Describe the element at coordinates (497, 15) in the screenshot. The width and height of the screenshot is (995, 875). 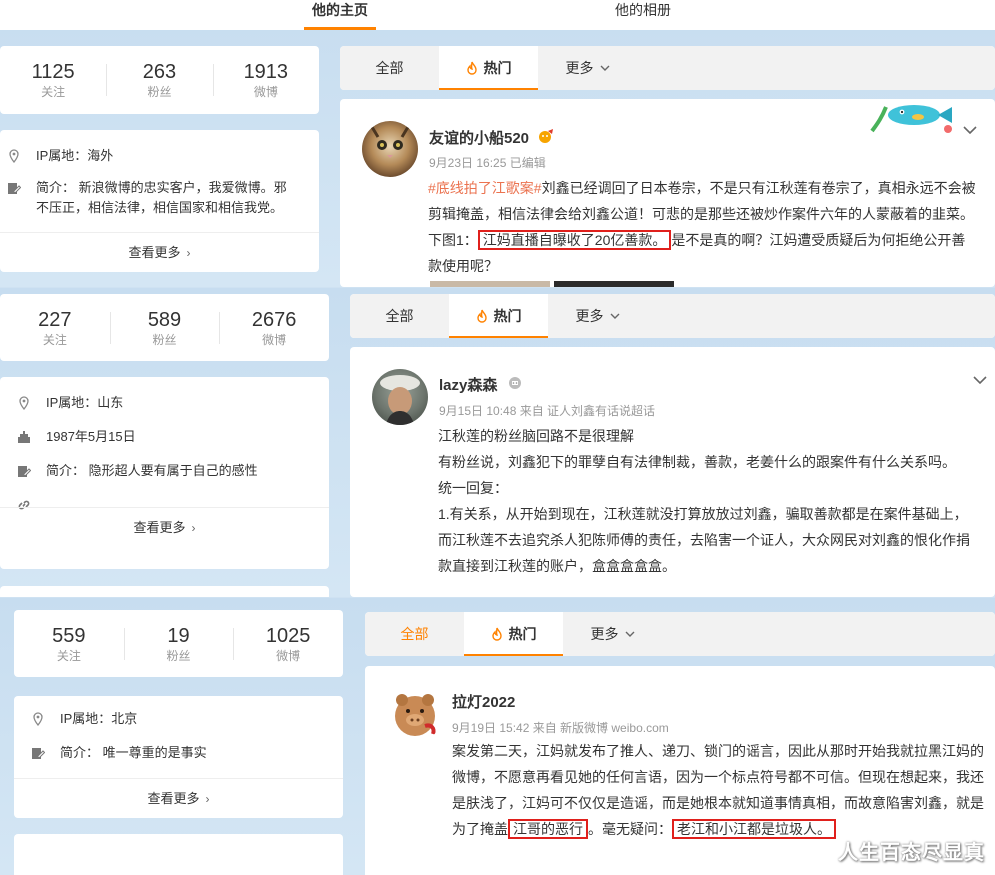
I see `profile-top-nav: 他的主页 他的相册` at that location.